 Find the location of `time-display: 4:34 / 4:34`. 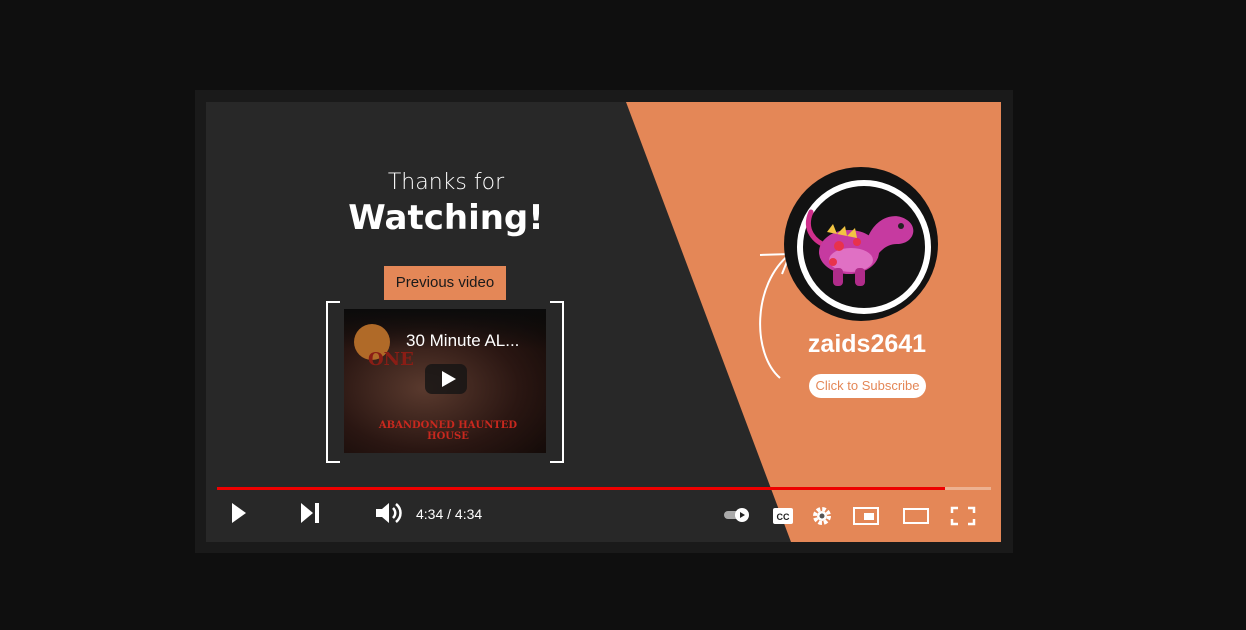

time-display: 4:34 / 4:34 is located at coordinates (449, 514).